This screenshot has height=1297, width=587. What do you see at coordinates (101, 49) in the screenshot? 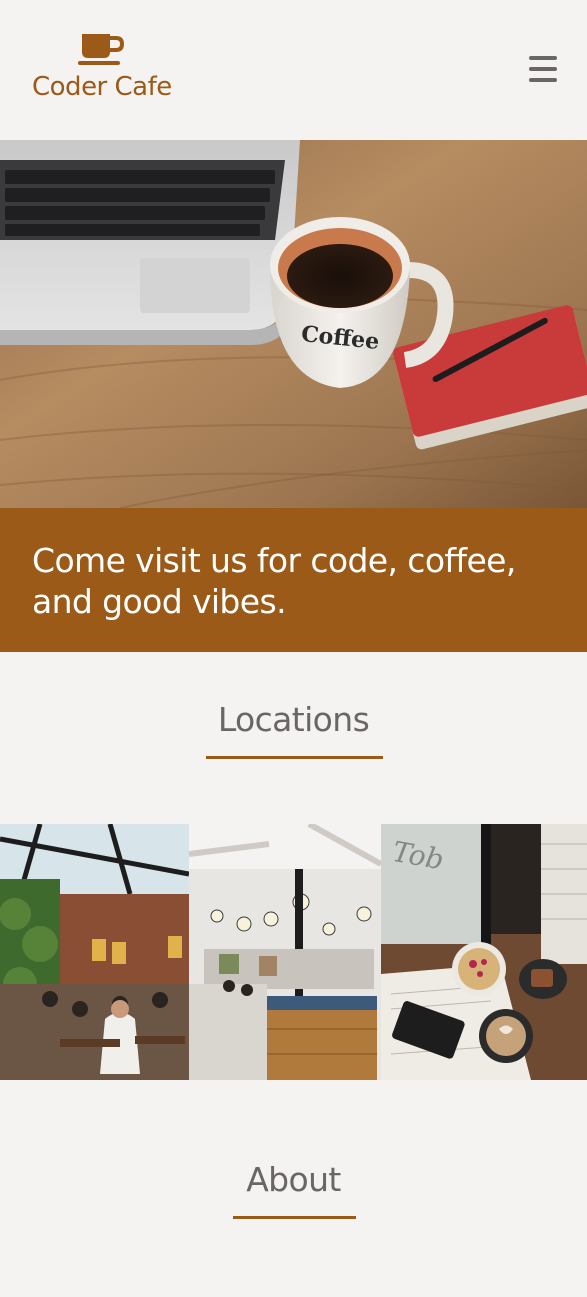
I see `coffee-cup-icon` at bounding box center [101, 49].